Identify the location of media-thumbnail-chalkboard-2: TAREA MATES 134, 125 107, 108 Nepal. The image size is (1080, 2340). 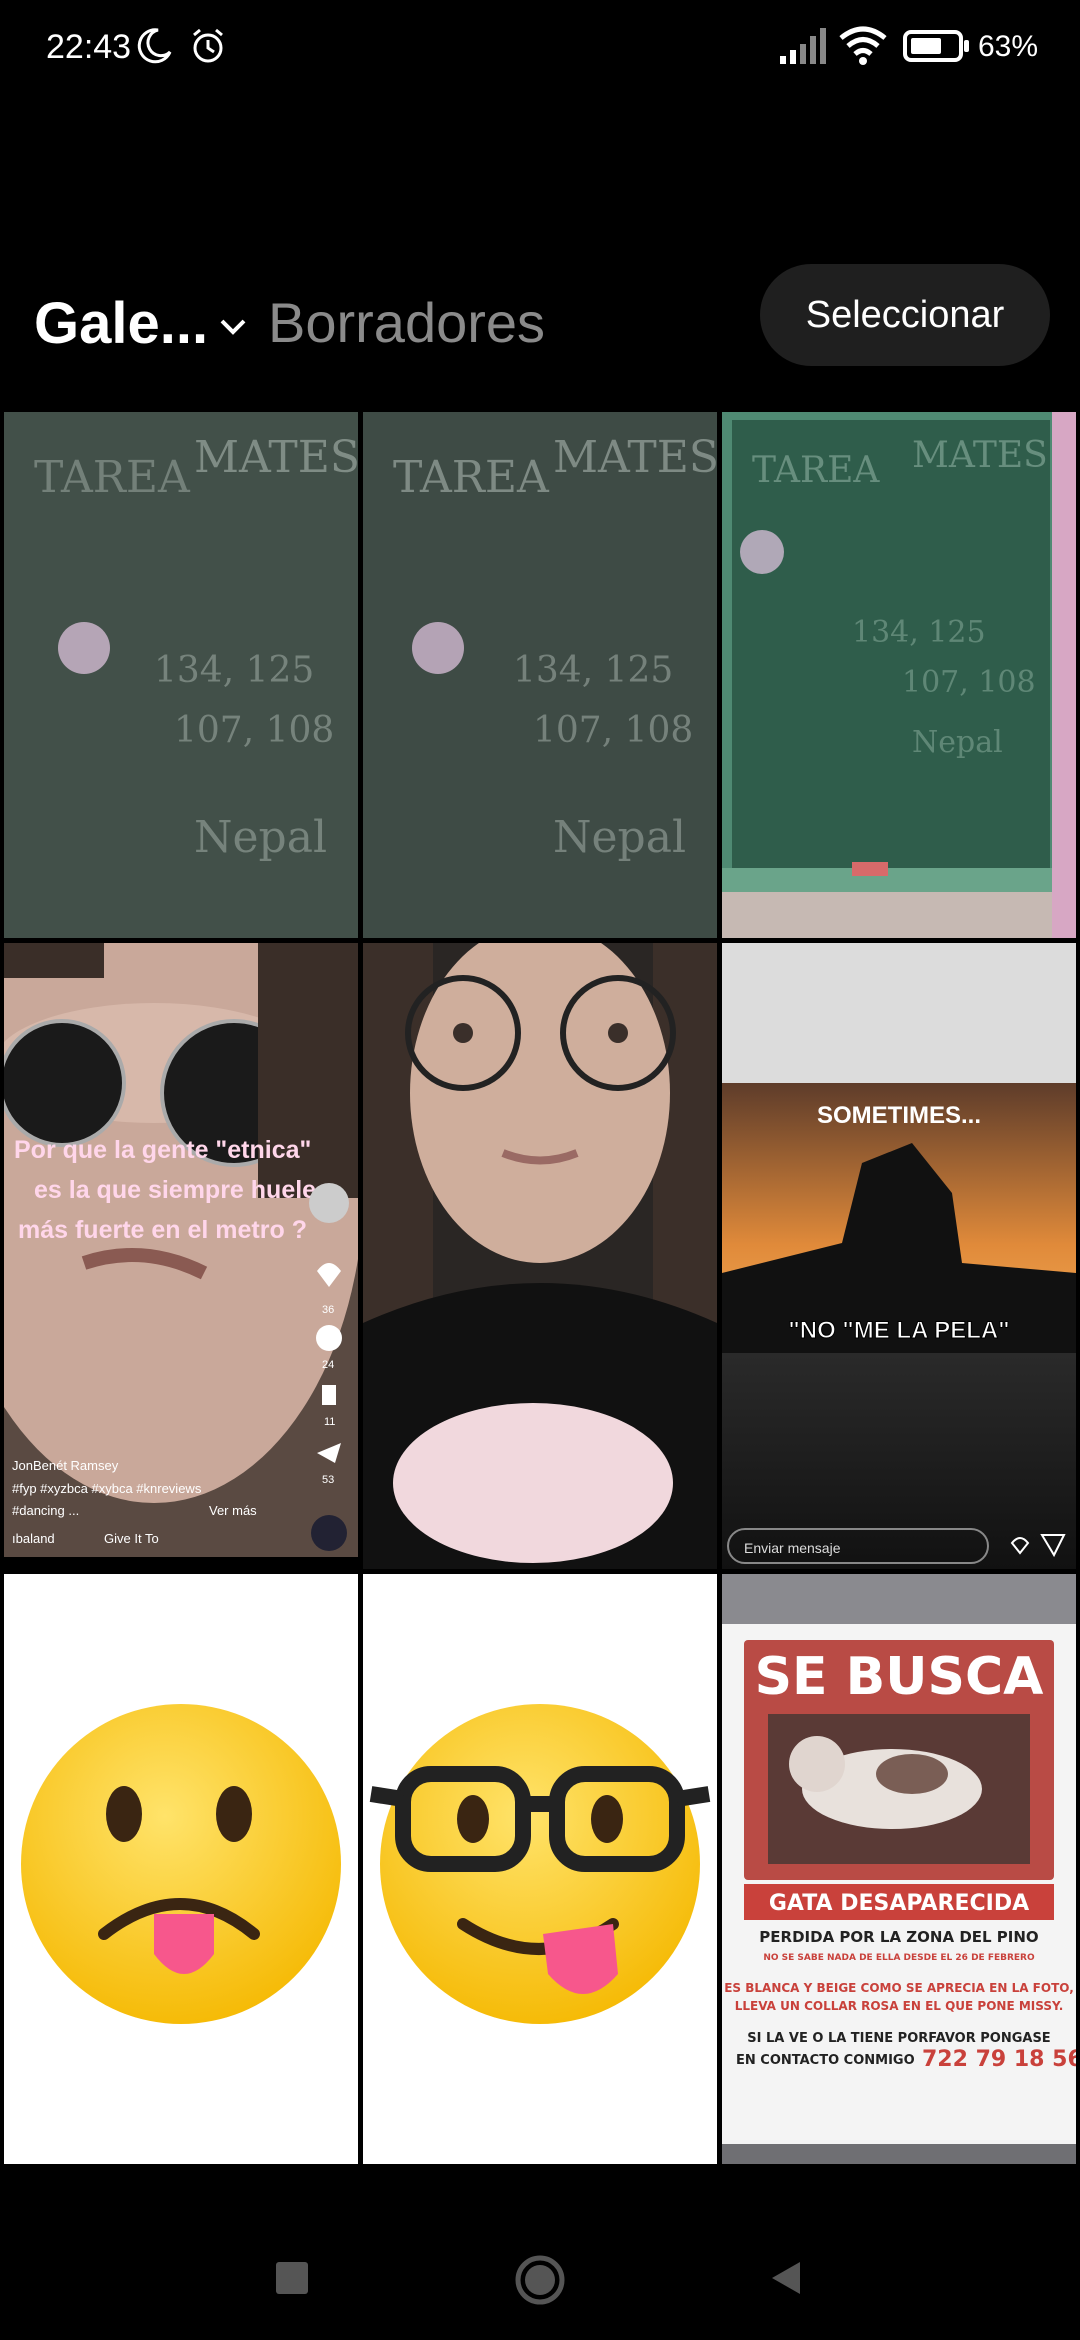
(540, 675).